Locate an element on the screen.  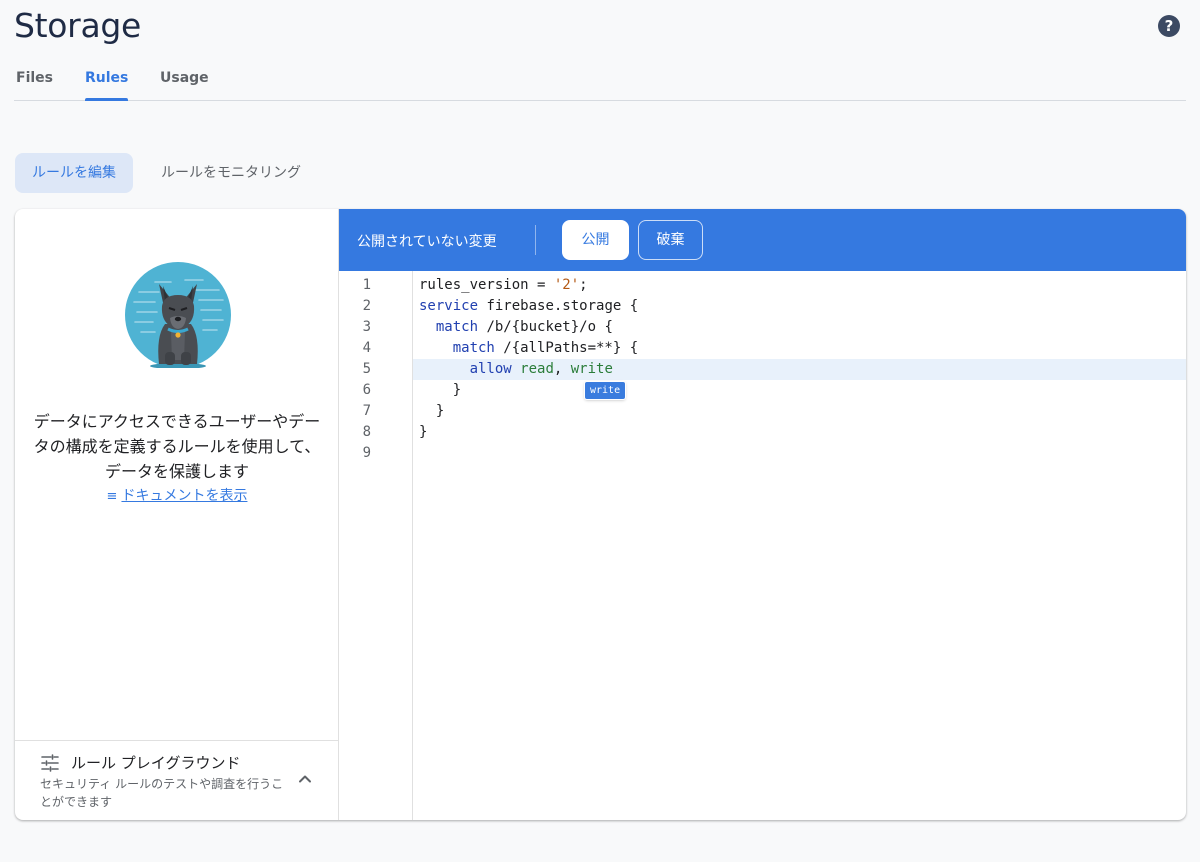
line-number: 5 is located at coordinates (366, 369).